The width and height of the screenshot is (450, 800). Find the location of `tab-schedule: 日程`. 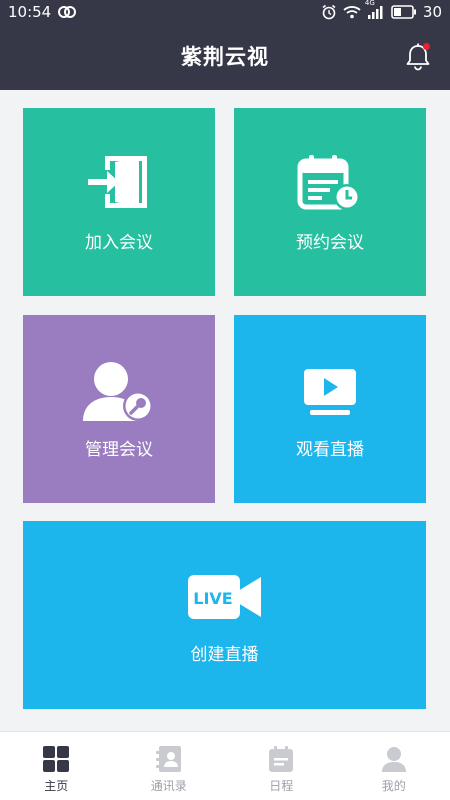

tab-schedule: 日程 is located at coordinates (281, 766).